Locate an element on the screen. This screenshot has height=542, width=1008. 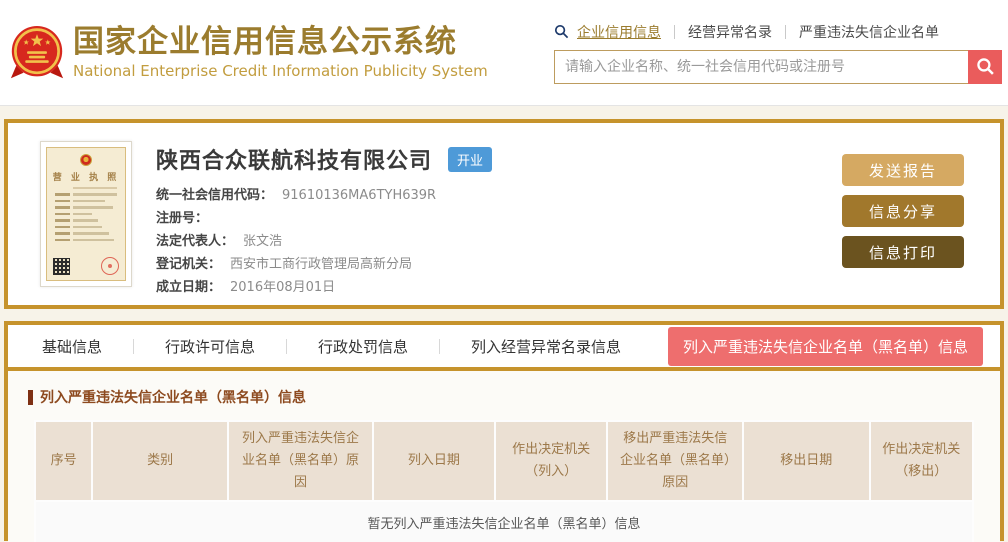
company-field-row: 登记机关： 西安市工商行政管理局高新分局 is located at coordinates (499, 264).